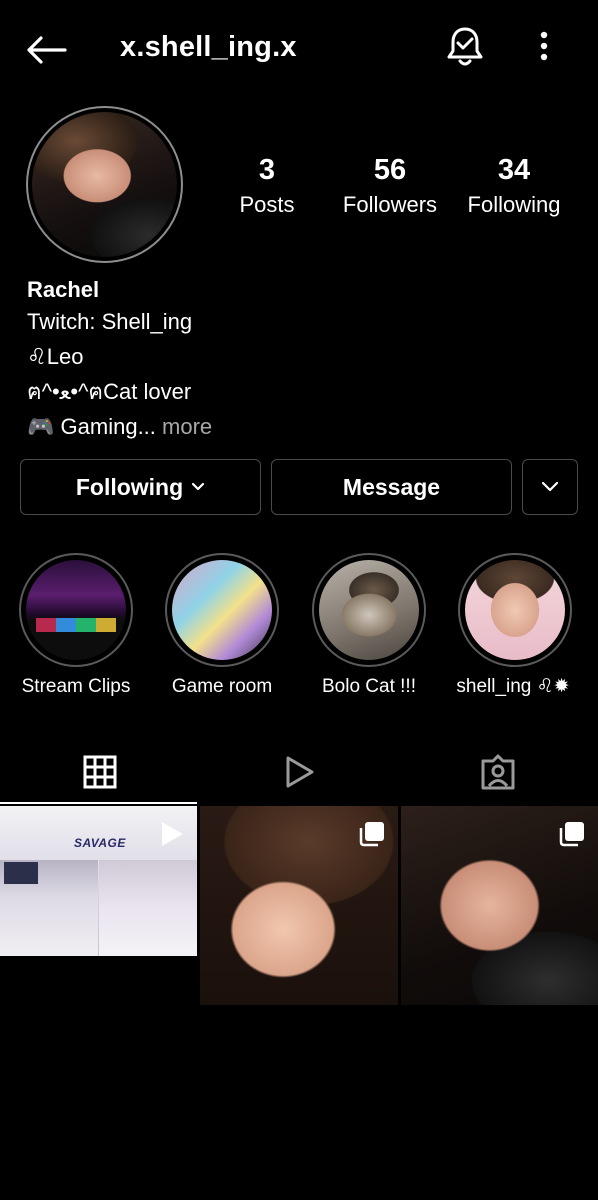  Describe the element at coordinates (208, 47) in the screenshot. I see `profile-username: x.shell_ing.x` at that location.